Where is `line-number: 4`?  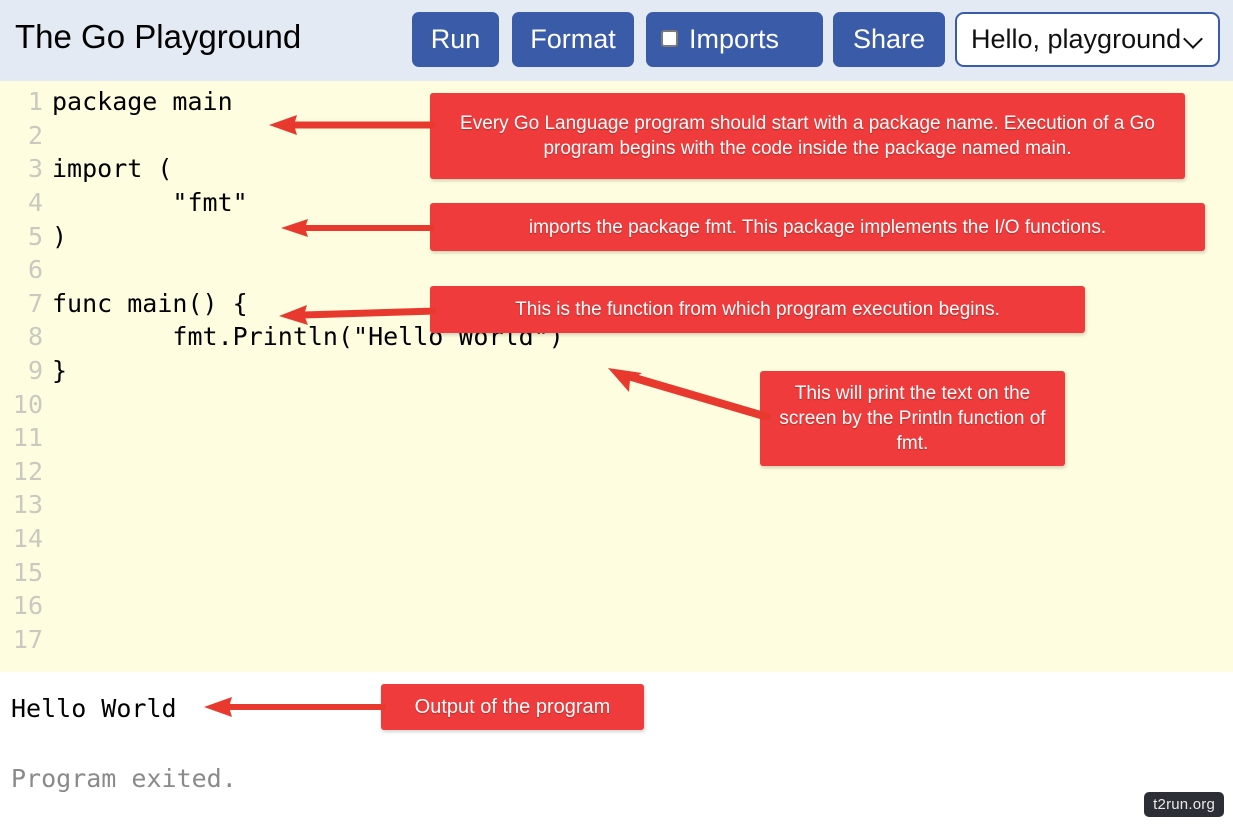 line-number: 4 is located at coordinates (35, 203).